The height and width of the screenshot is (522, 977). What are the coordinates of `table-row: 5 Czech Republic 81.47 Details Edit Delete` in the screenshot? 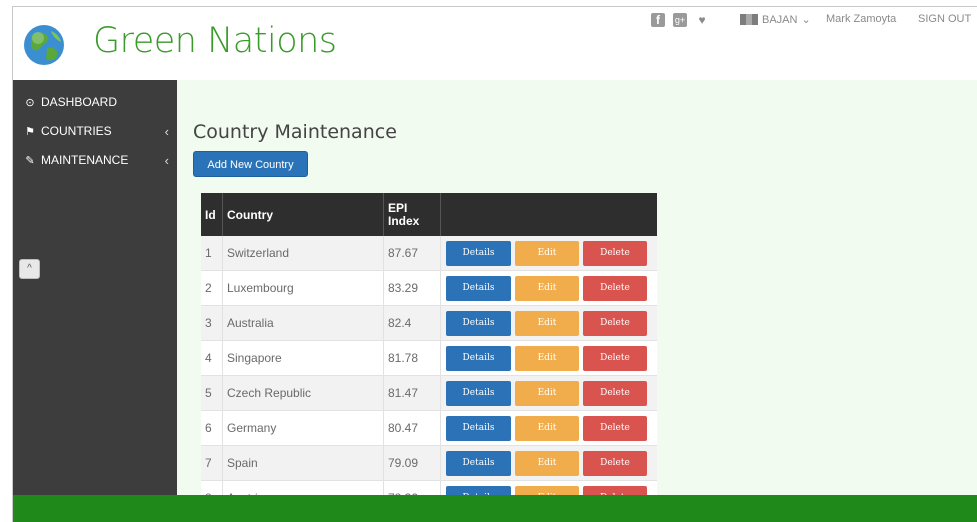 It's located at (429, 393).